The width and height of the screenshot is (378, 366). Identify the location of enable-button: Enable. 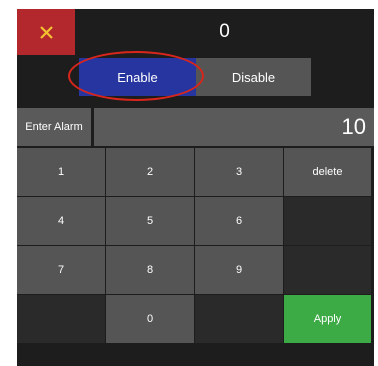
(137, 77).